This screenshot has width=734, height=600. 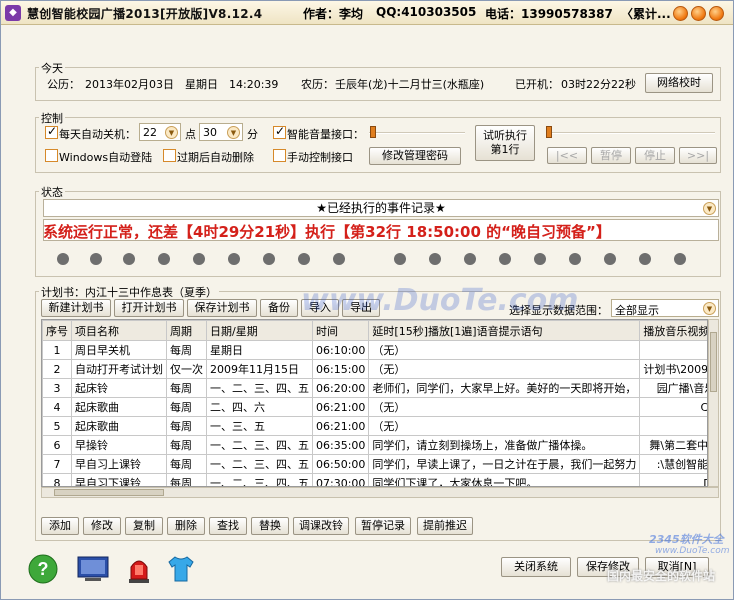 What do you see at coordinates (611, 155) in the screenshot?
I see `media-pause-button: 暂停` at bounding box center [611, 155].